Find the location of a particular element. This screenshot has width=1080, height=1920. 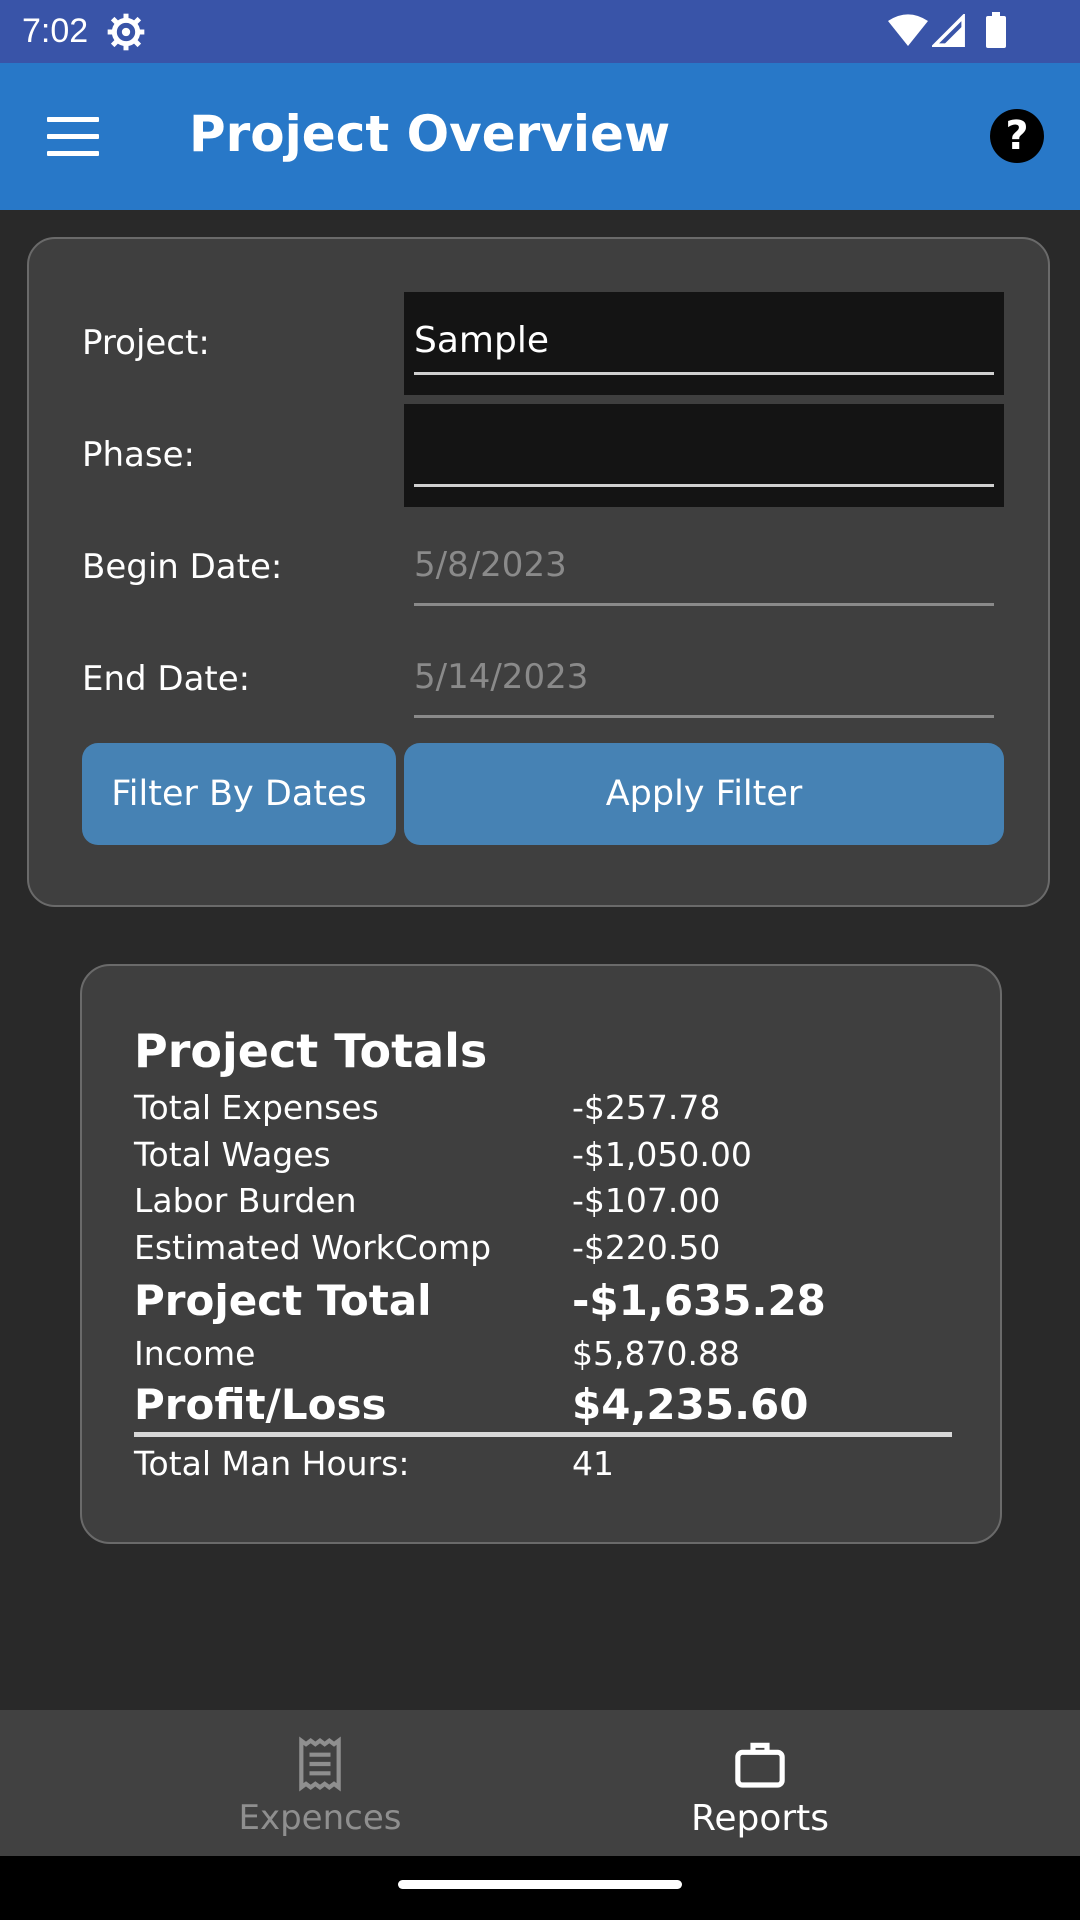

home-gesture-handle is located at coordinates (540, 1884).